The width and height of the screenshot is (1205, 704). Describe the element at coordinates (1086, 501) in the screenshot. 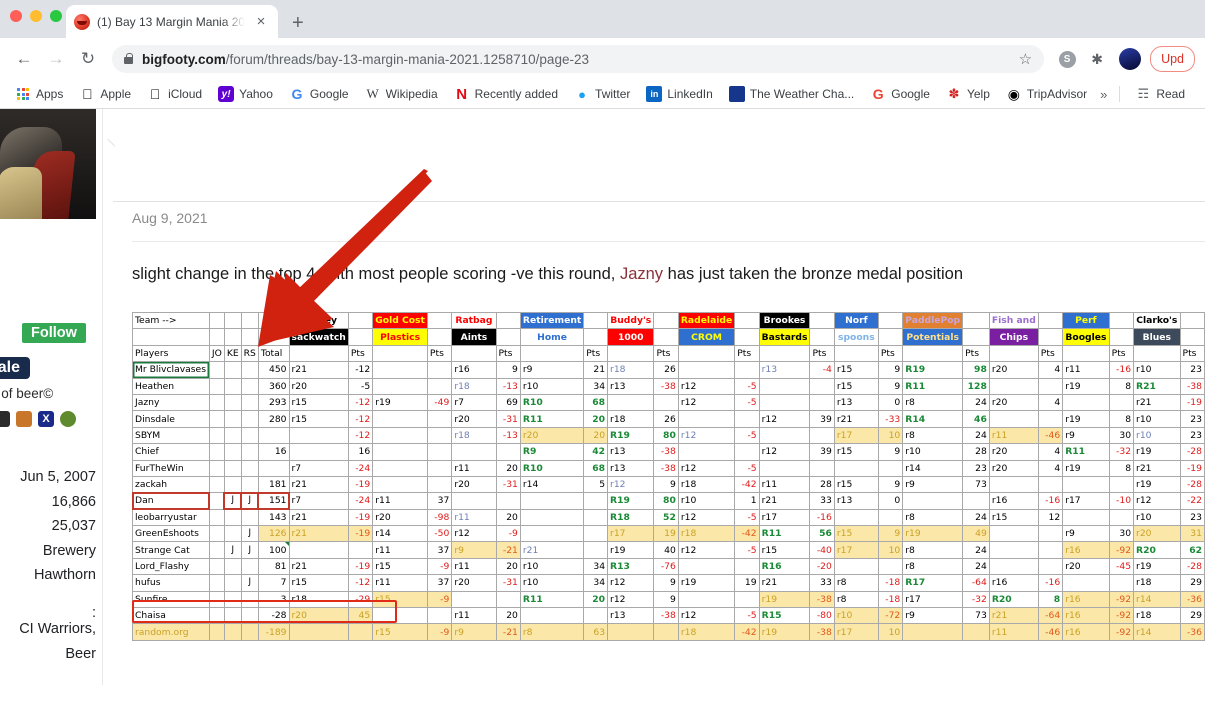

I see `pick-cell: r17` at that location.